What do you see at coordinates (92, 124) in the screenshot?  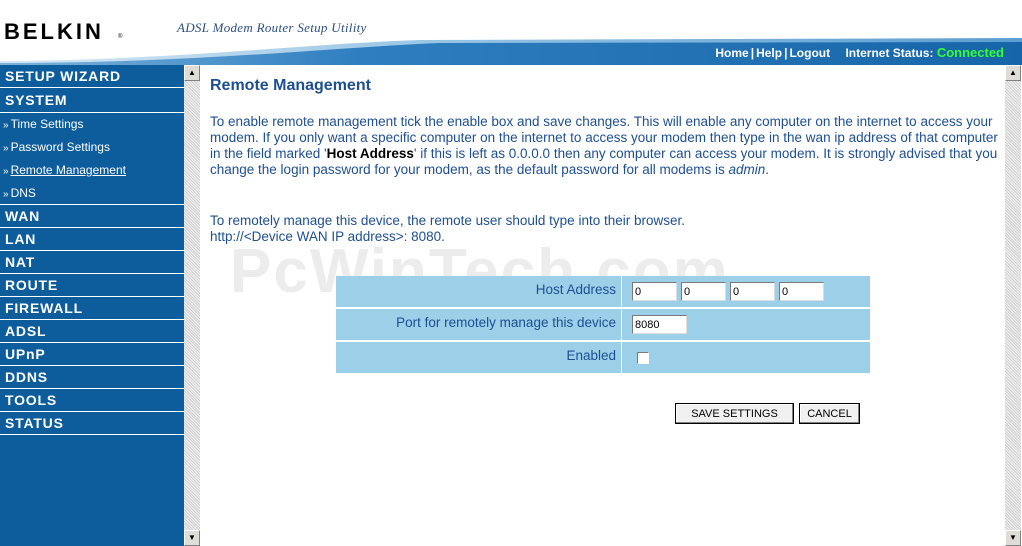 I see `sidebar-item-time-settings: » Time Settings` at bounding box center [92, 124].